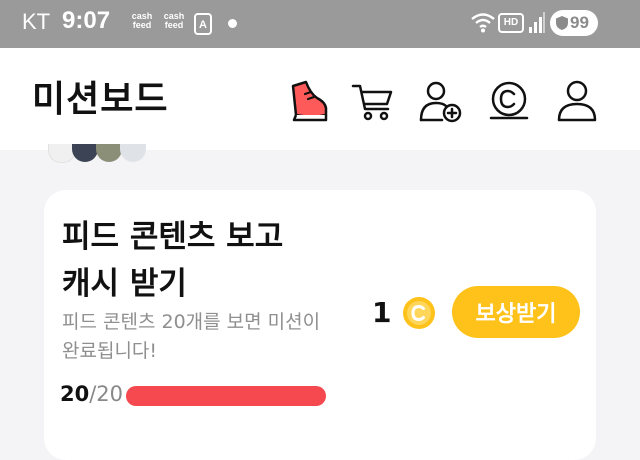 The width and height of the screenshot is (640, 460). I want to click on mission-description: 피드 콘텐츠 20개를 보면 미션이 완료됩니다!, so click(212, 337).